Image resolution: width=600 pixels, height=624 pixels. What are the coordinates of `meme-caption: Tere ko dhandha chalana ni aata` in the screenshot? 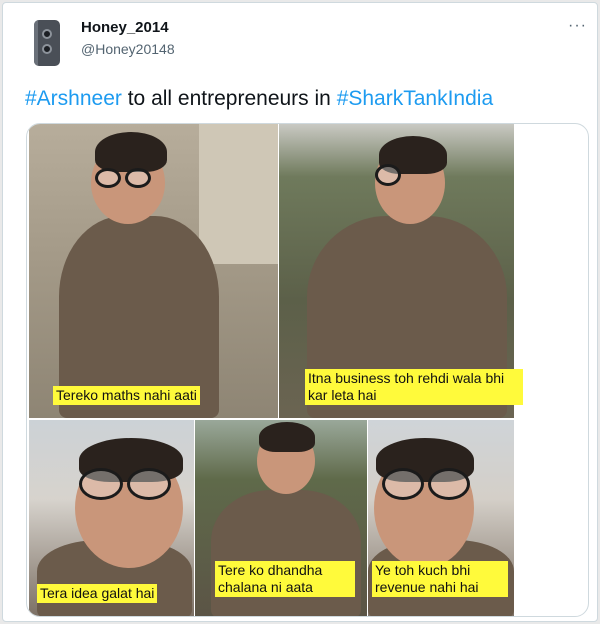 It's located at (285, 579).